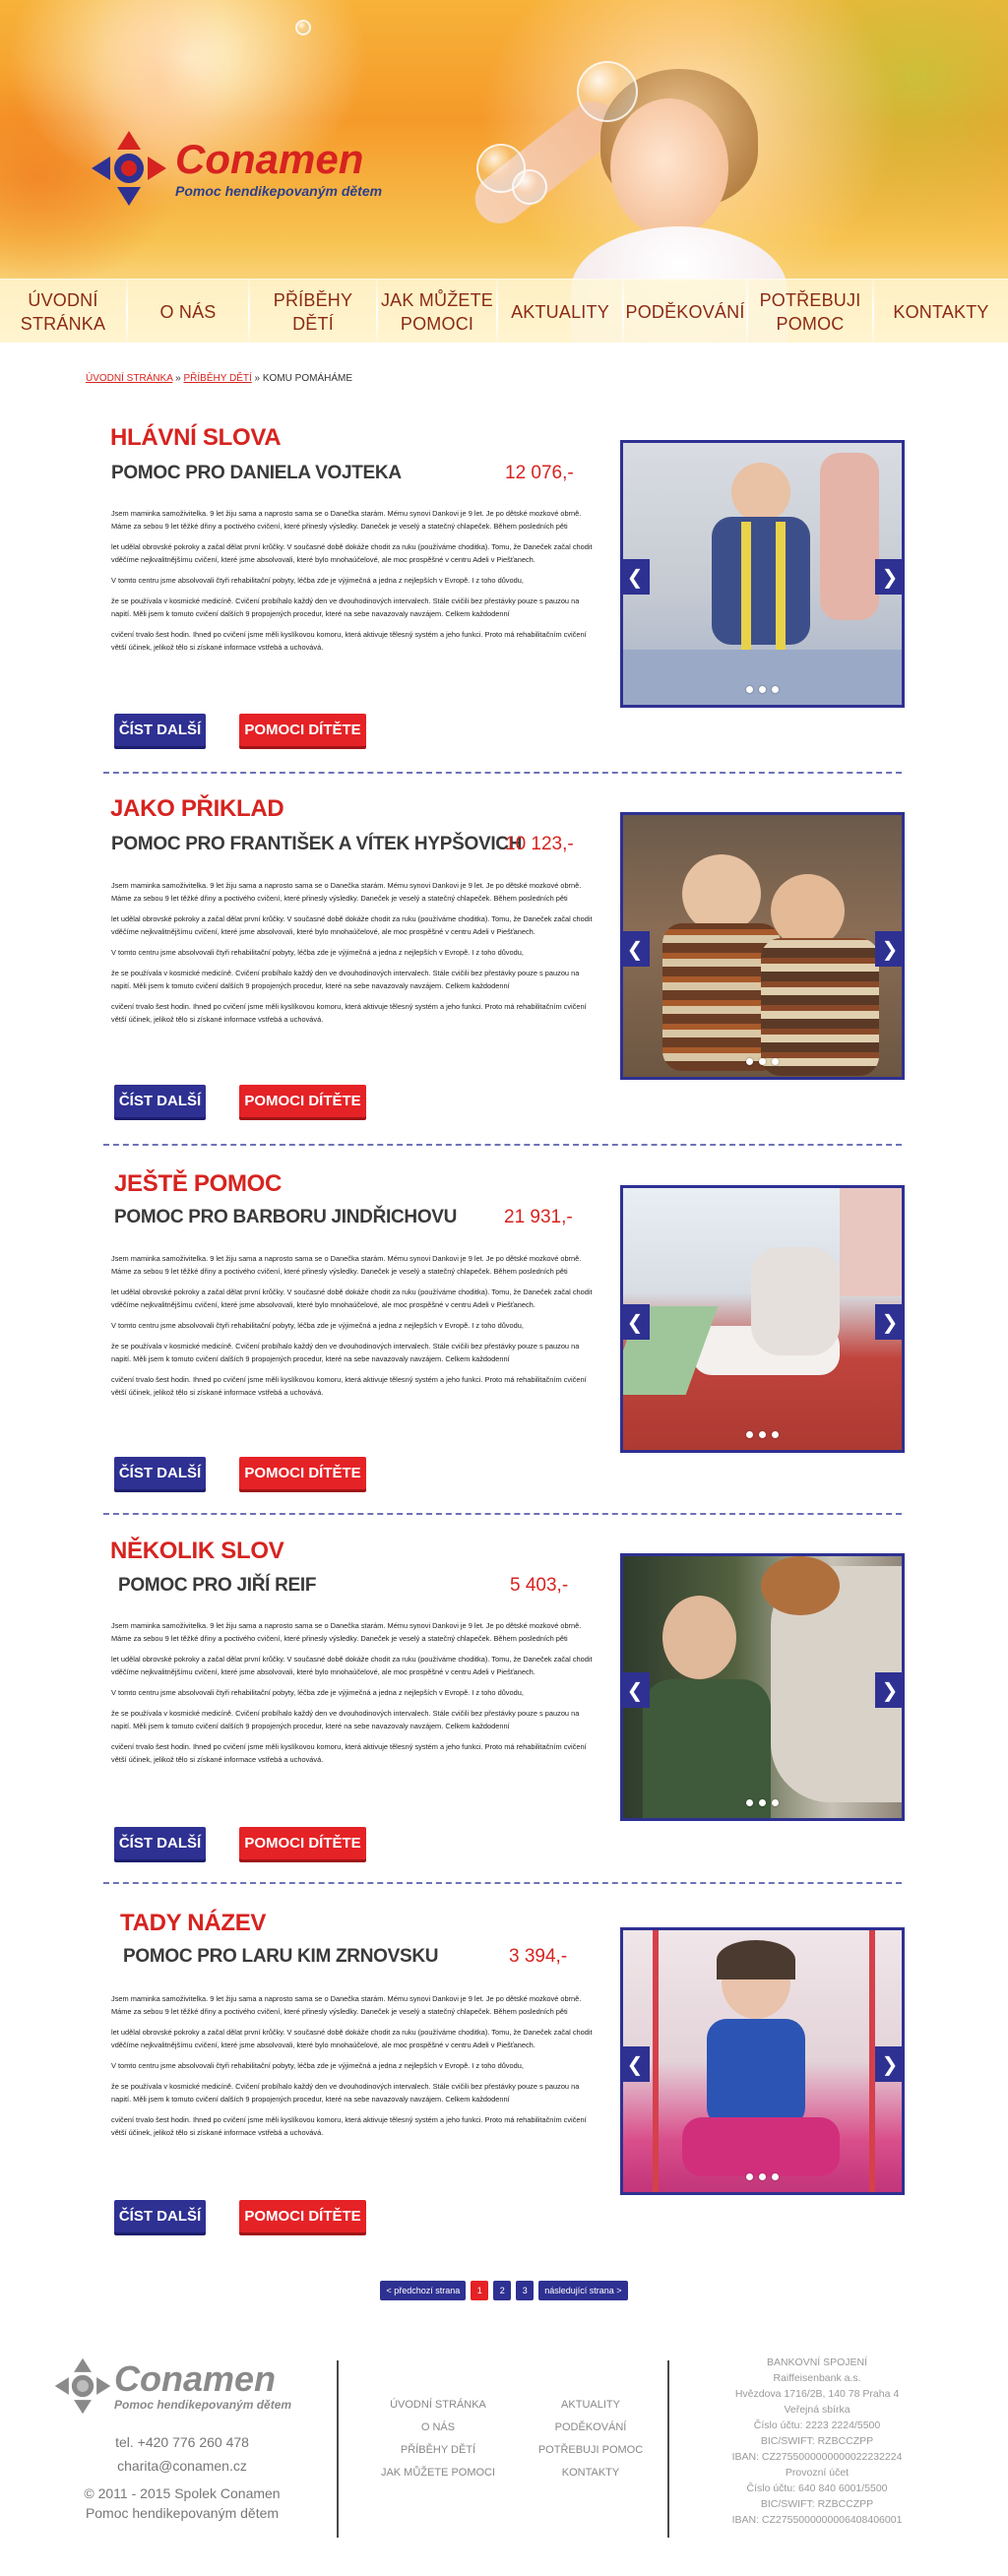  What do you see at coordinates (502, 2290) in the screenshot?
I see `pagination-page: 2` at bounding box center [502, 2290].